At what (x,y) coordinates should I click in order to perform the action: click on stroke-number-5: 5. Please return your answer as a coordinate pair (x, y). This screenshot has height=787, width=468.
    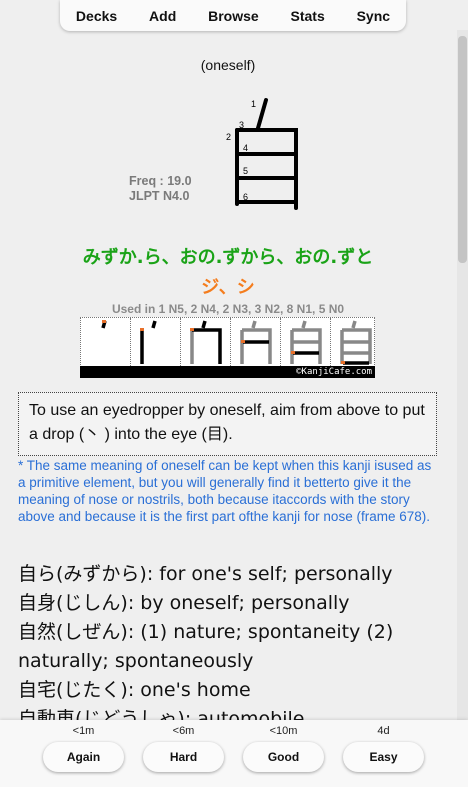
    Looking at the image, I should click on (245, 171).